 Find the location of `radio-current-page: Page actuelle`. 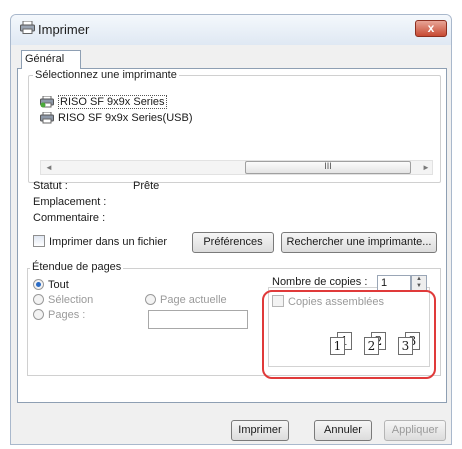

radio-current-page: Page actuelle is located at coordinates (186, 300).